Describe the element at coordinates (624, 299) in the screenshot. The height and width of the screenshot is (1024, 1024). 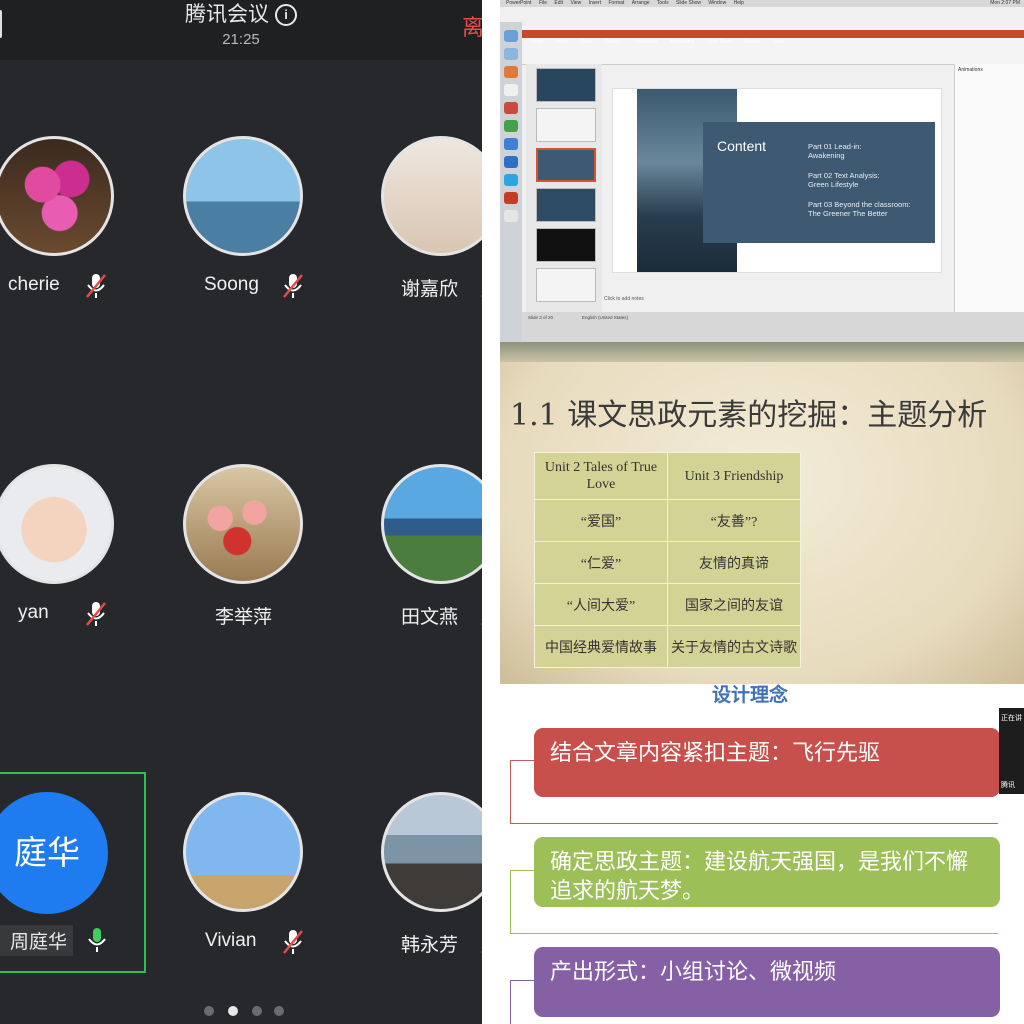
I see `notes-placeholder: Click to add notes` at that location.